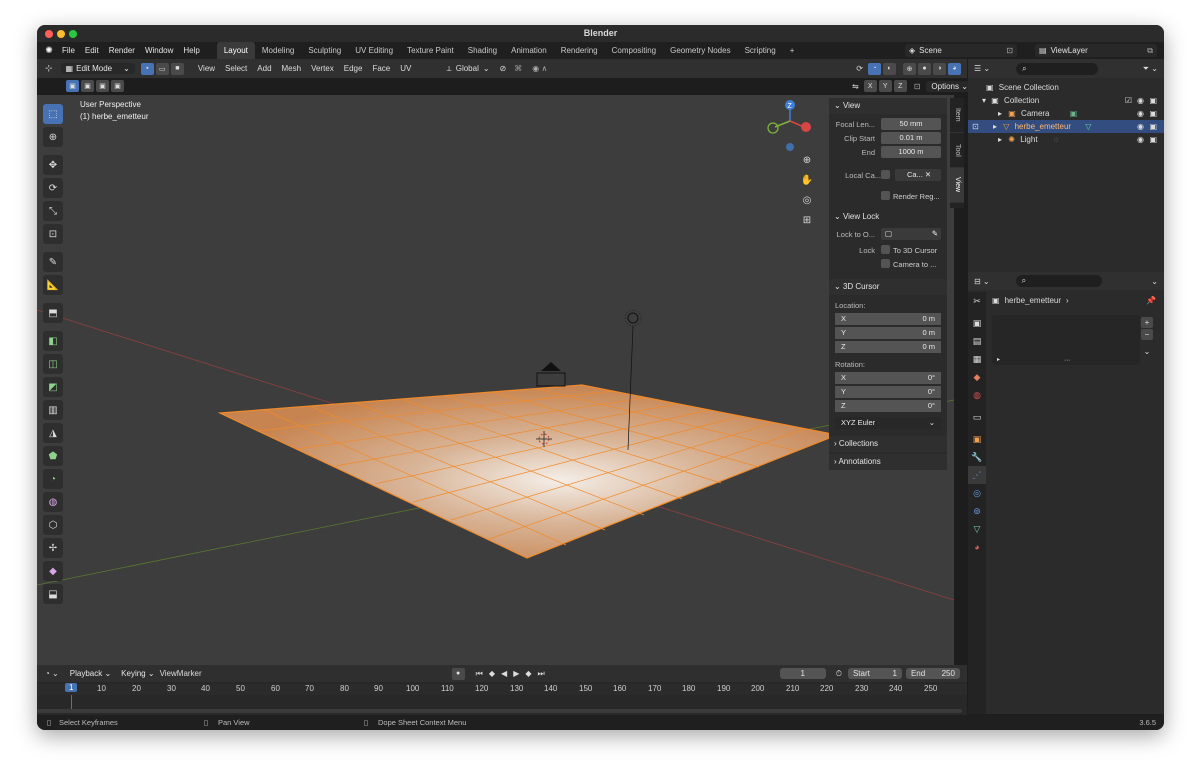  I want to click on tab-geometry-nodes: Geometry Nodes, so click(700, 50).